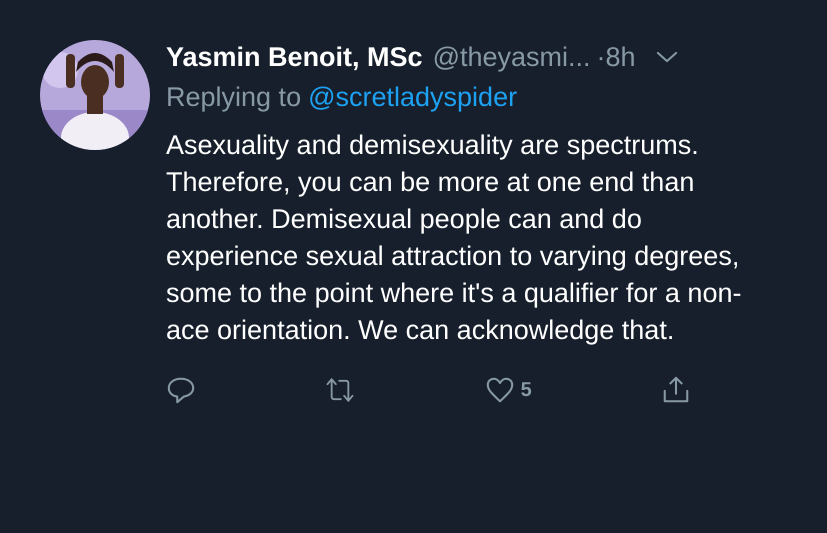  Describe the element at coordinates (181, 390) in the screenshot. I see `speech-bubble-icon` at that location.